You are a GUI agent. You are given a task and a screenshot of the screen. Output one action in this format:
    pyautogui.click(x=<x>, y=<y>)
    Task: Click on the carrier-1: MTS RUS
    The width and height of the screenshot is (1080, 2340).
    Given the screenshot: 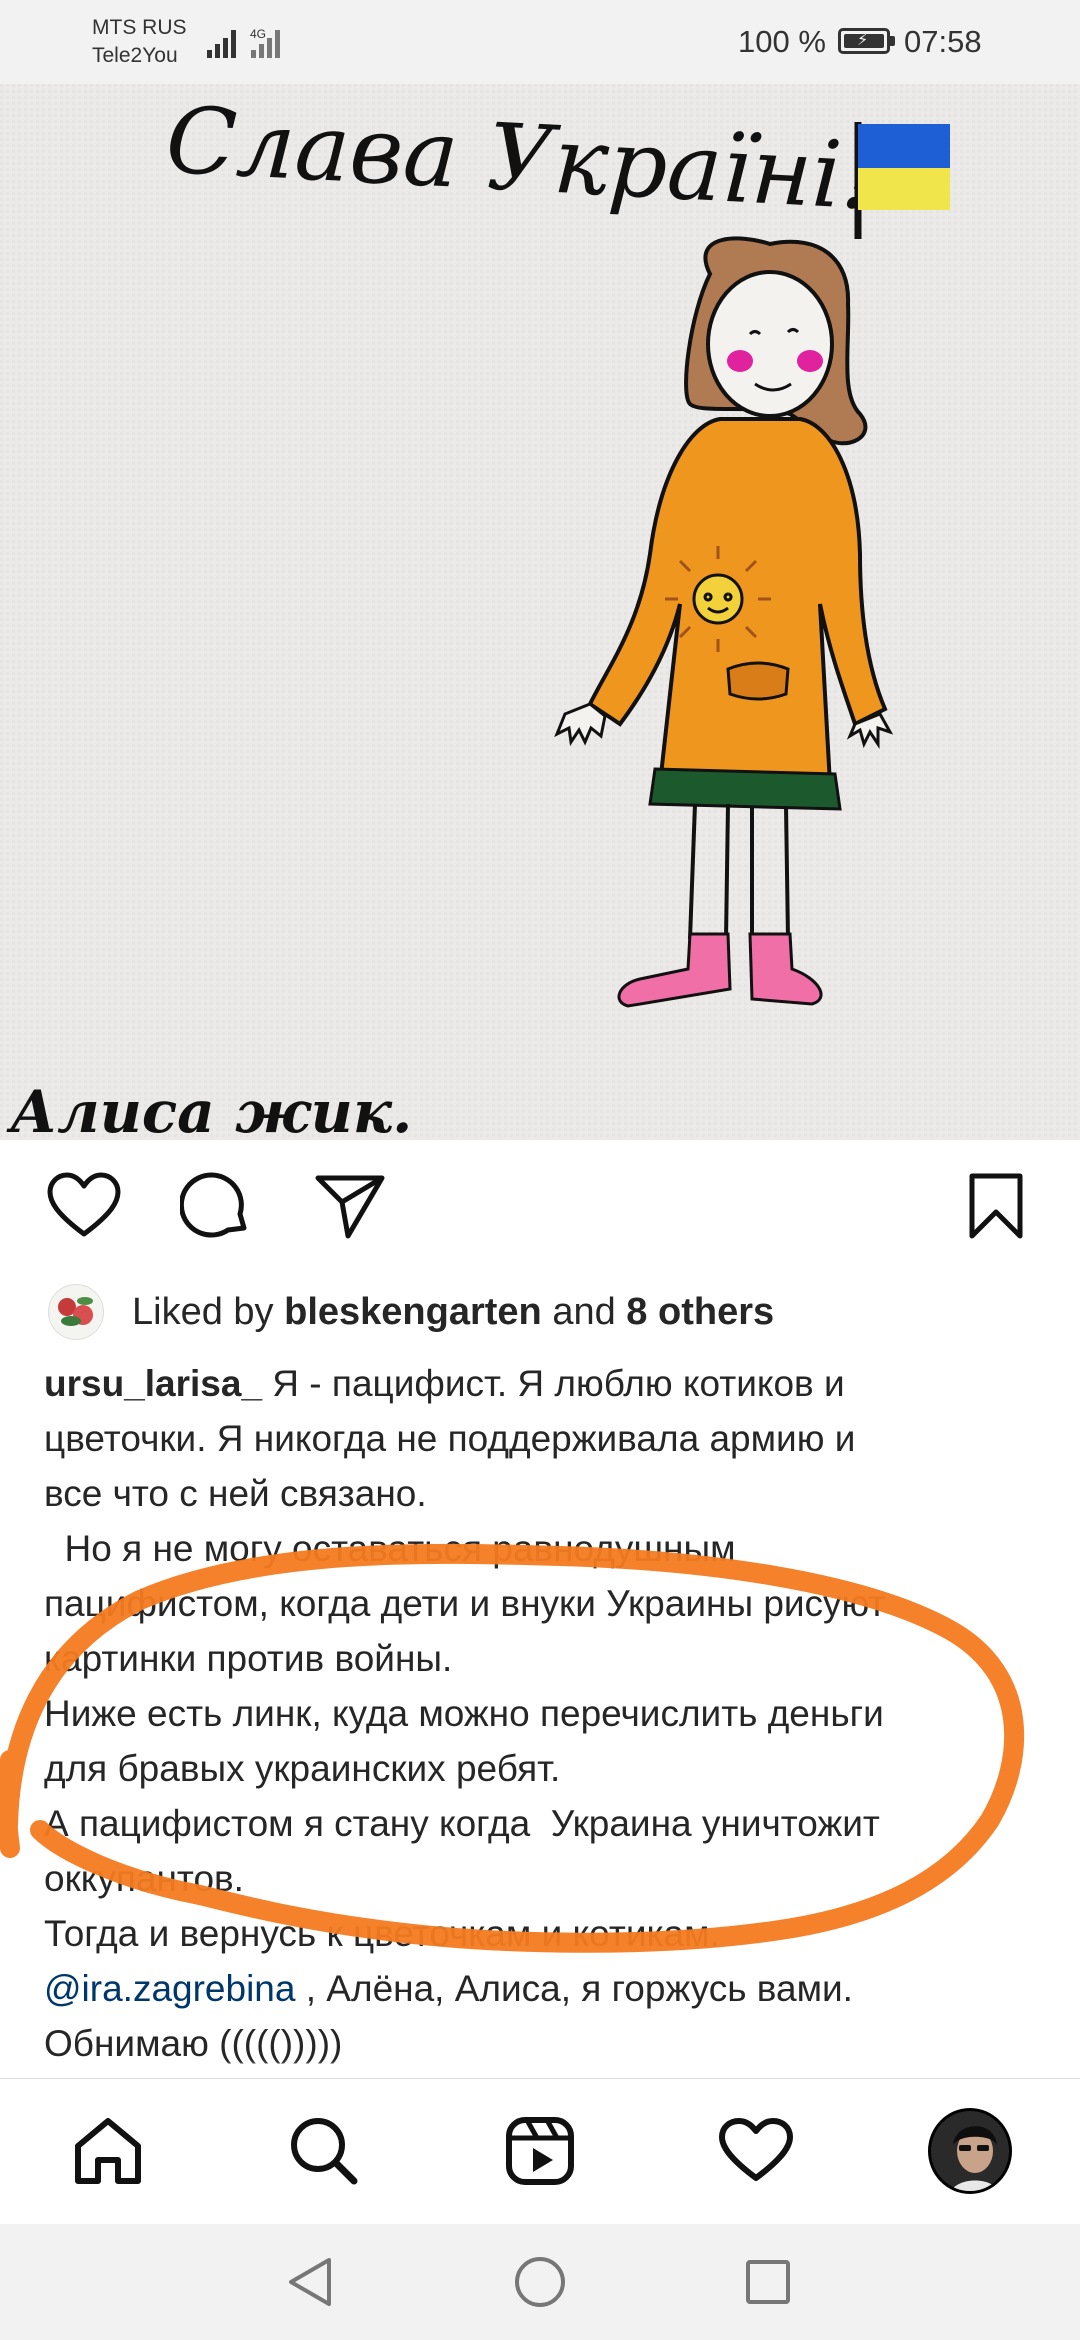 What is the action you would take?
    pyautogui.click(x=139, y=27)
    